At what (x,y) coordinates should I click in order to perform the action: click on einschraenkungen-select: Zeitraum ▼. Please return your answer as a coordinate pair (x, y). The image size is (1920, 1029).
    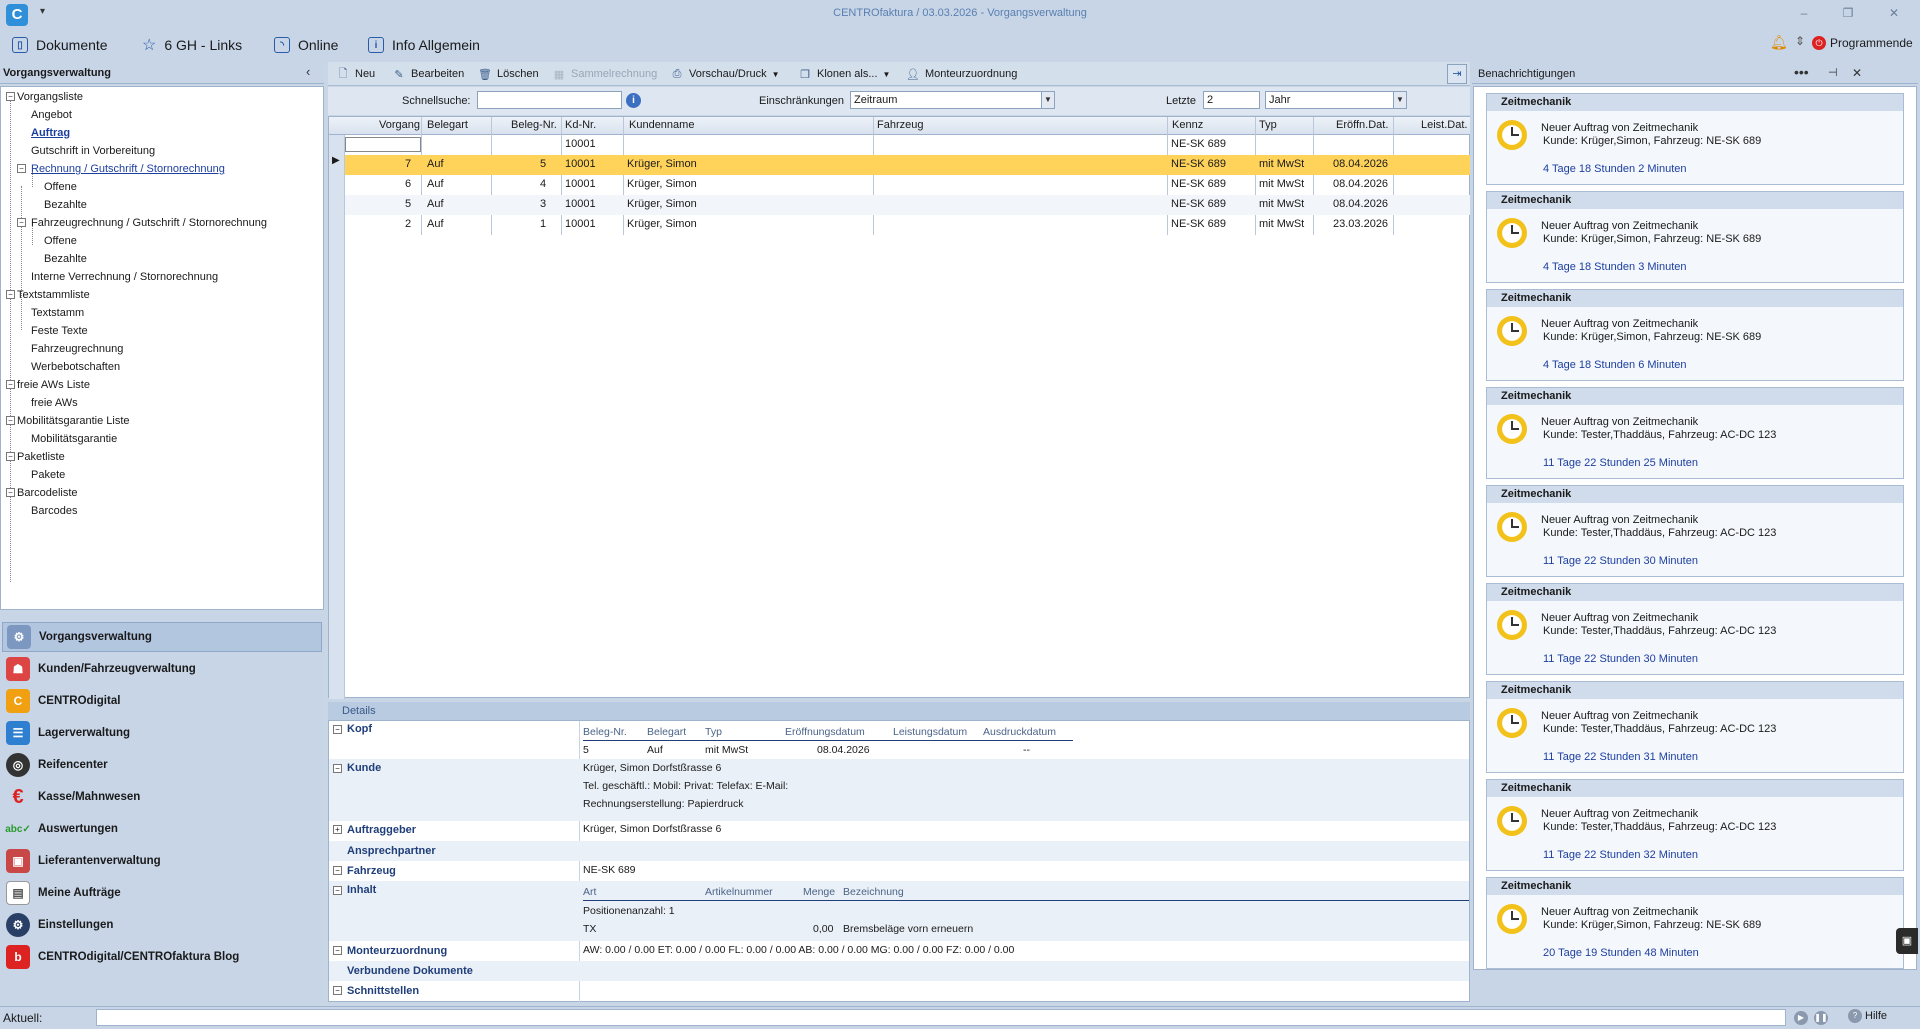
    Looking at the image, I should click on (952, 100).